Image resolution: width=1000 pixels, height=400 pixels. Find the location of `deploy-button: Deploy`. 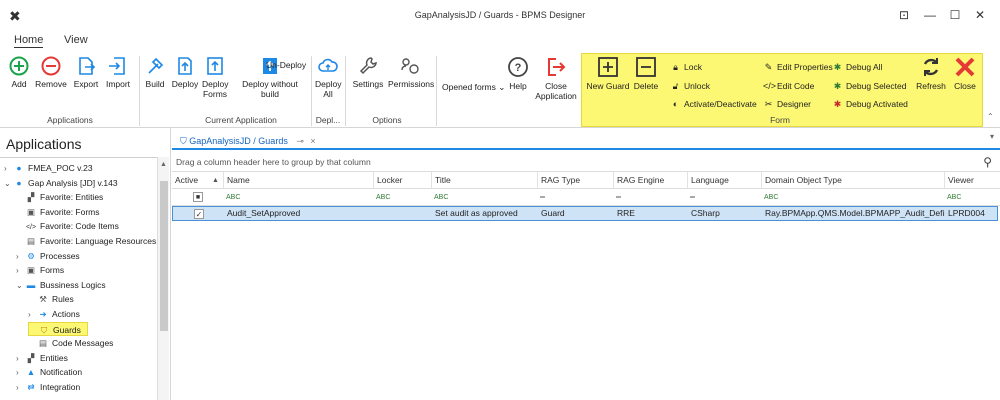

deploy-button: Deploy is located at coordinates (185, 72).